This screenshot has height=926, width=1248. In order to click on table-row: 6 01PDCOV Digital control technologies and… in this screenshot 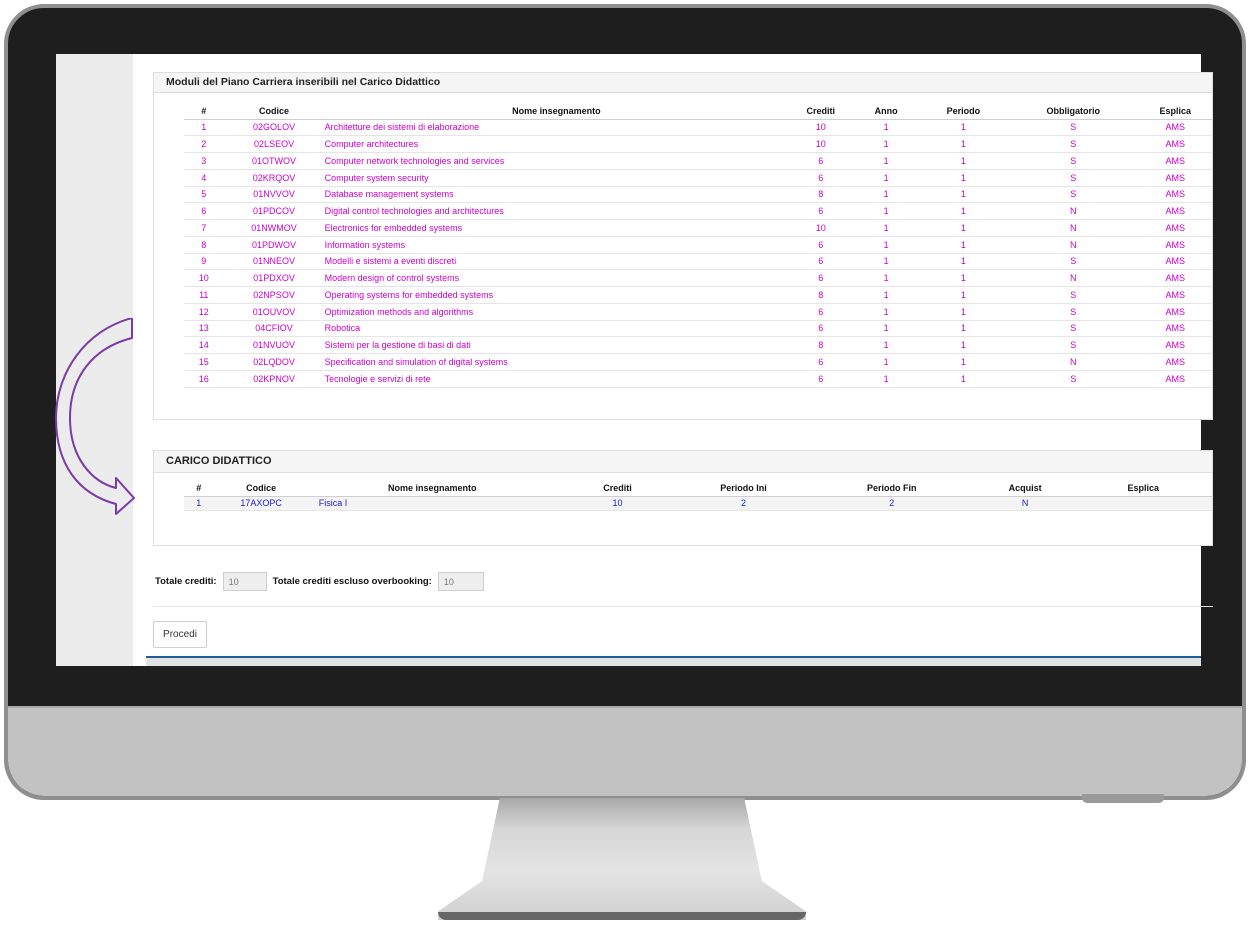, I will do `click(698, 211)`.